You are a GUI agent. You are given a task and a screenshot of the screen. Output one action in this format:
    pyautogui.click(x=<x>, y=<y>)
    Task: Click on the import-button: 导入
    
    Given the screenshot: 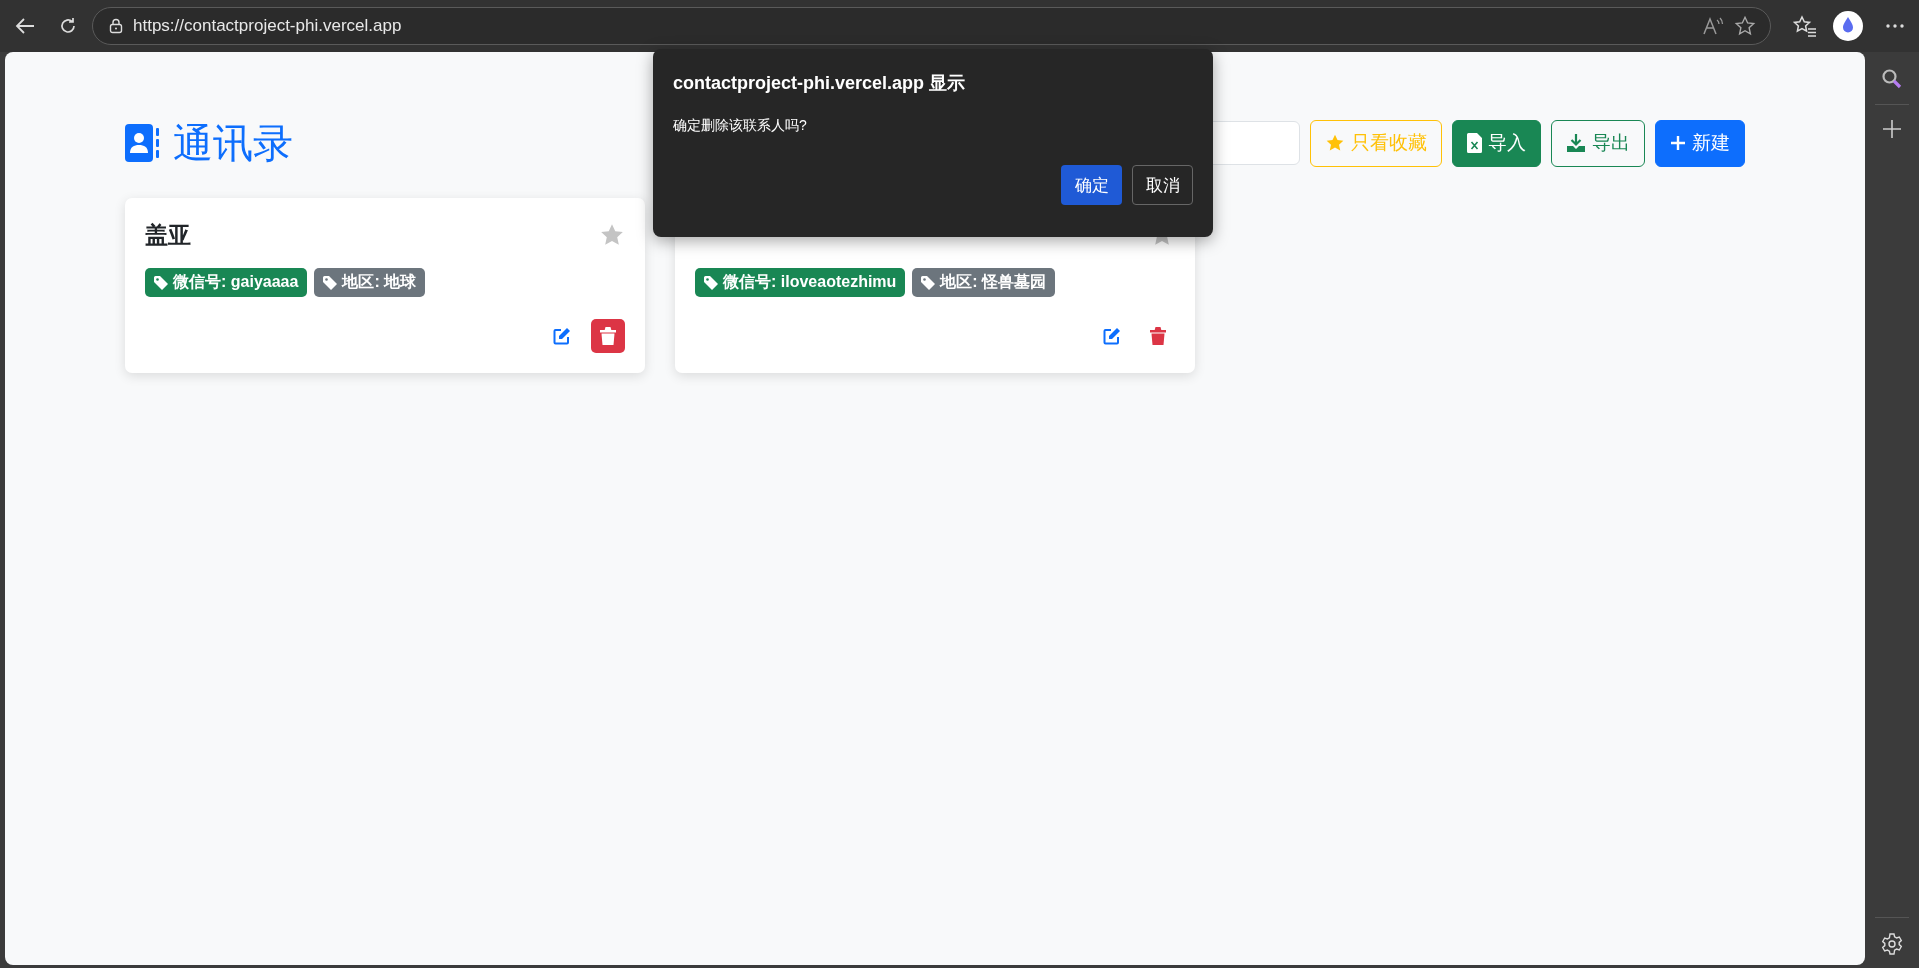 What is the action you would take?
    pyautogui.click(x=1496, y=143)
    